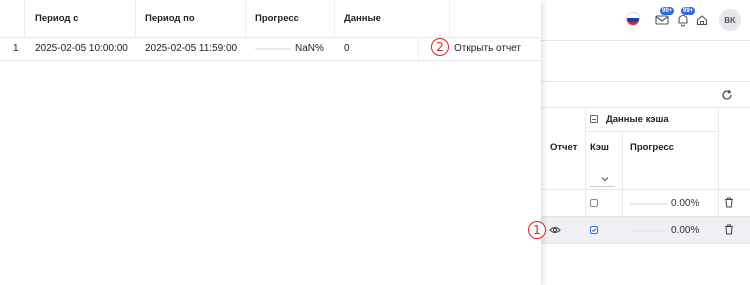 The width and height of the screenshot is (750, 285). What do you see at coordinates (605, 179) in the screenshot?
I see `chevron-down-icon` at bounding box center [605, 179].